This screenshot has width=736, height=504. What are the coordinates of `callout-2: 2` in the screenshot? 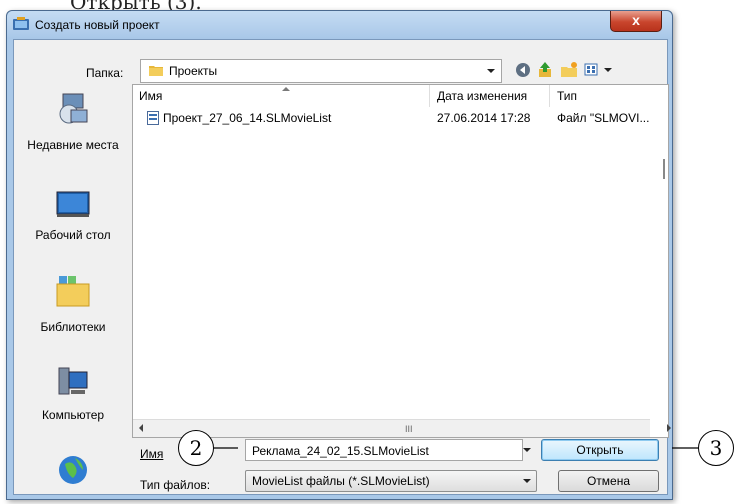 It's located at (196, 448).